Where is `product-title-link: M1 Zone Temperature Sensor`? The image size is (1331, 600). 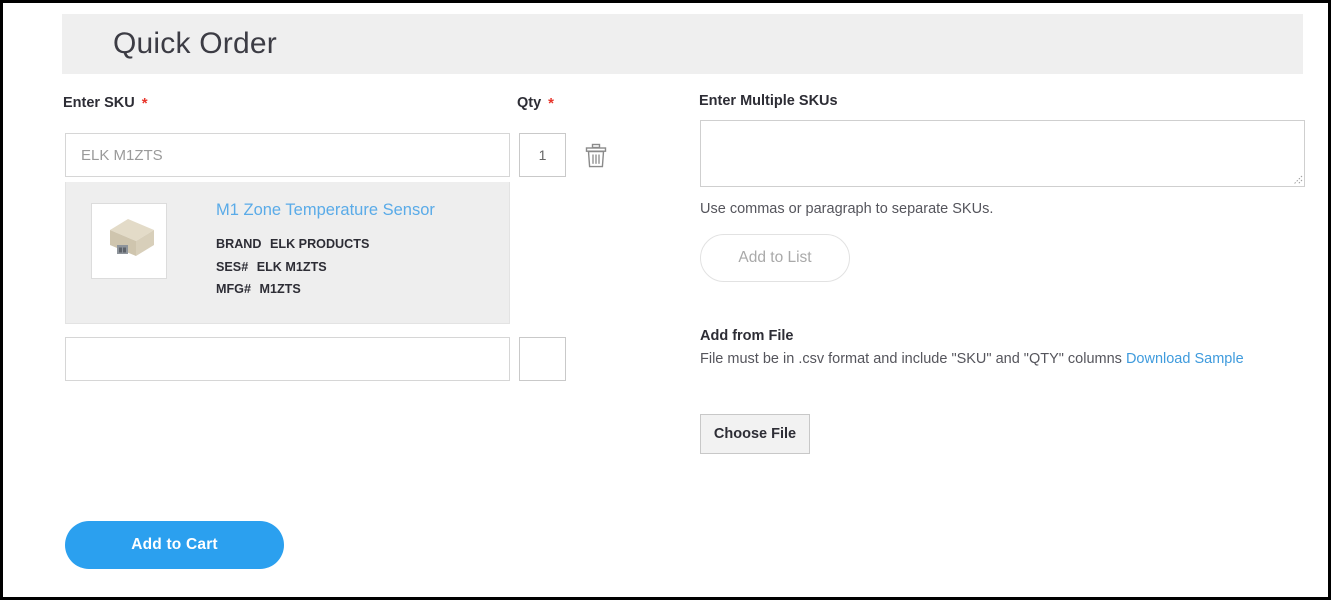
product-title-link: M1 Zone Temperature Sensor is located at coordinates (358, 210).